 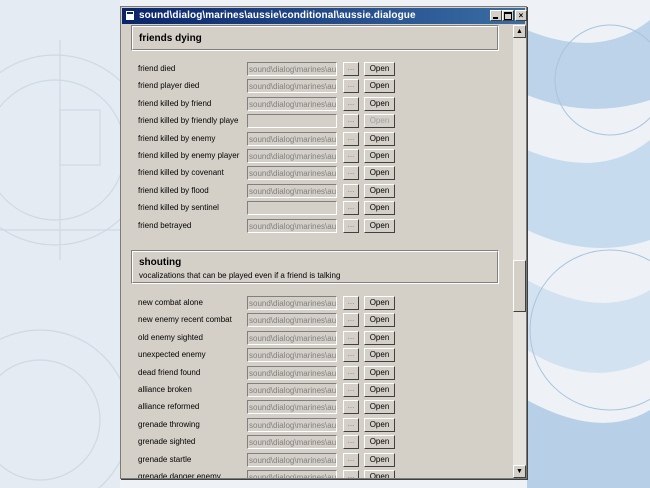 What do you see at coordinates (130, 15) in the screenshot?
I see `document-icon` at bounding box center [130, 15].